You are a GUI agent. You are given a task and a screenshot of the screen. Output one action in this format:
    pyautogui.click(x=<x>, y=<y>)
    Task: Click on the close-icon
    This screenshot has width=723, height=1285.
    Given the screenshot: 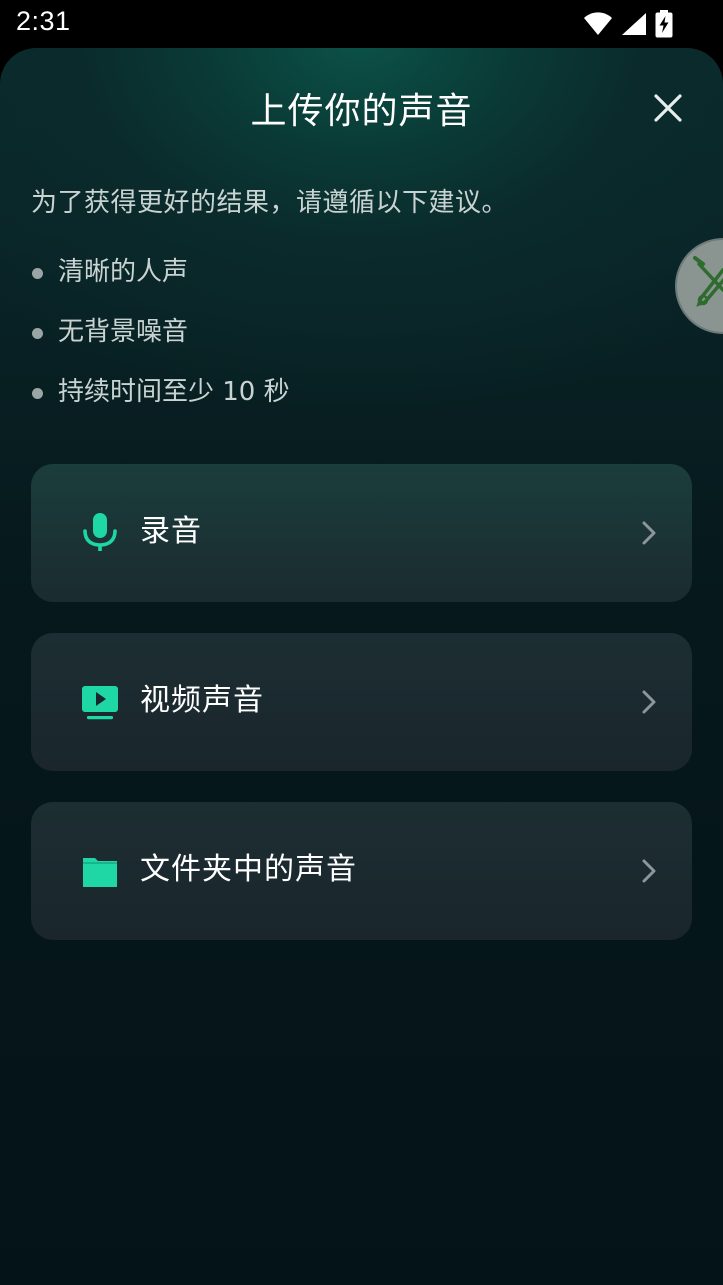 What is the action you would take?
    pyautogui.click(x=668, y=108)
    